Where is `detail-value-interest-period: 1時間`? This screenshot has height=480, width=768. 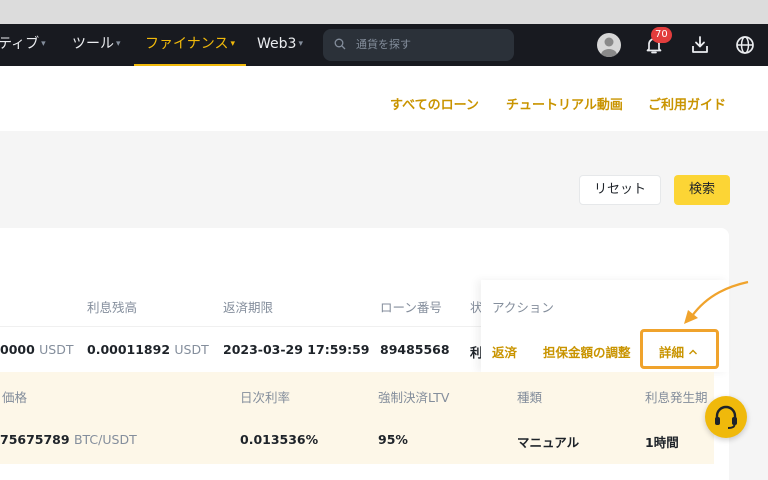 detail-value-interest-period: 1時間 is located at coordinates (662, 442).